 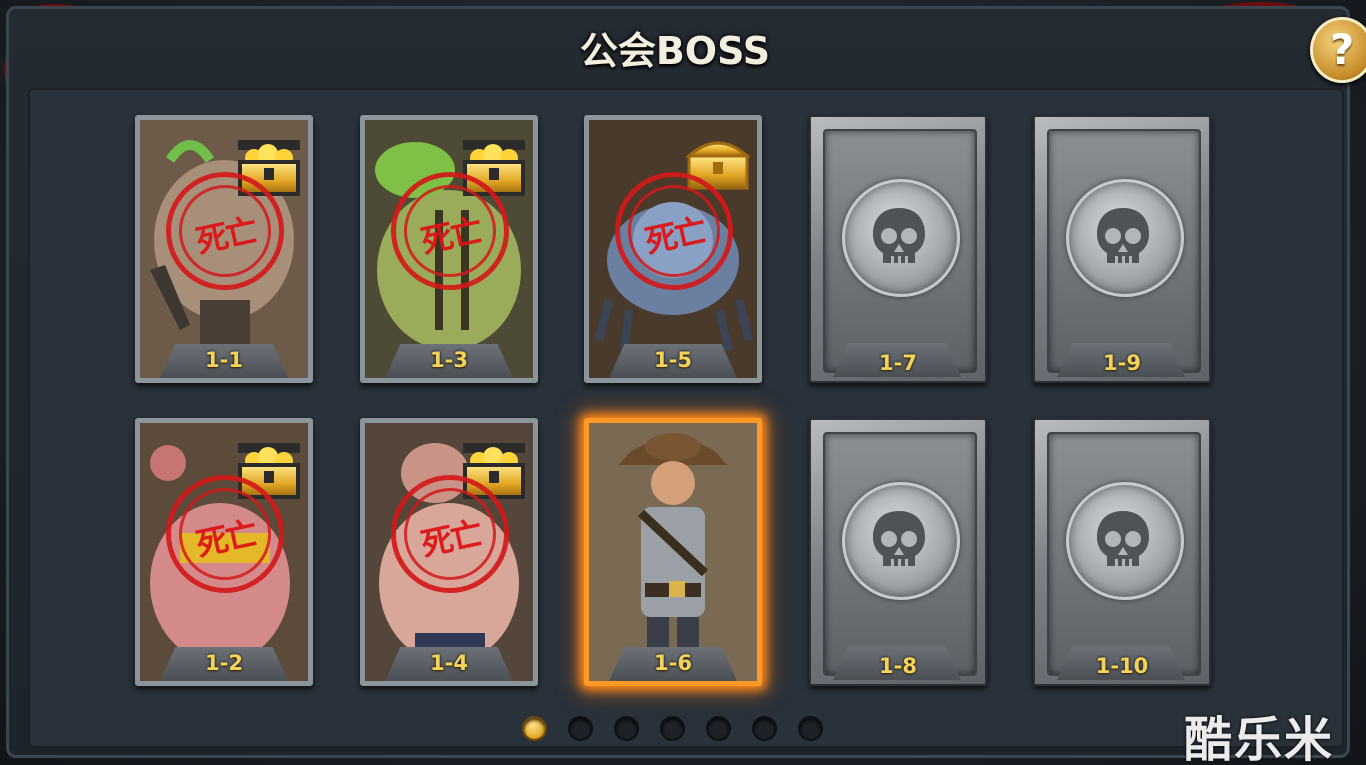 I want to click on boss-stage-label: 1-1, so click(x=224, y=360).